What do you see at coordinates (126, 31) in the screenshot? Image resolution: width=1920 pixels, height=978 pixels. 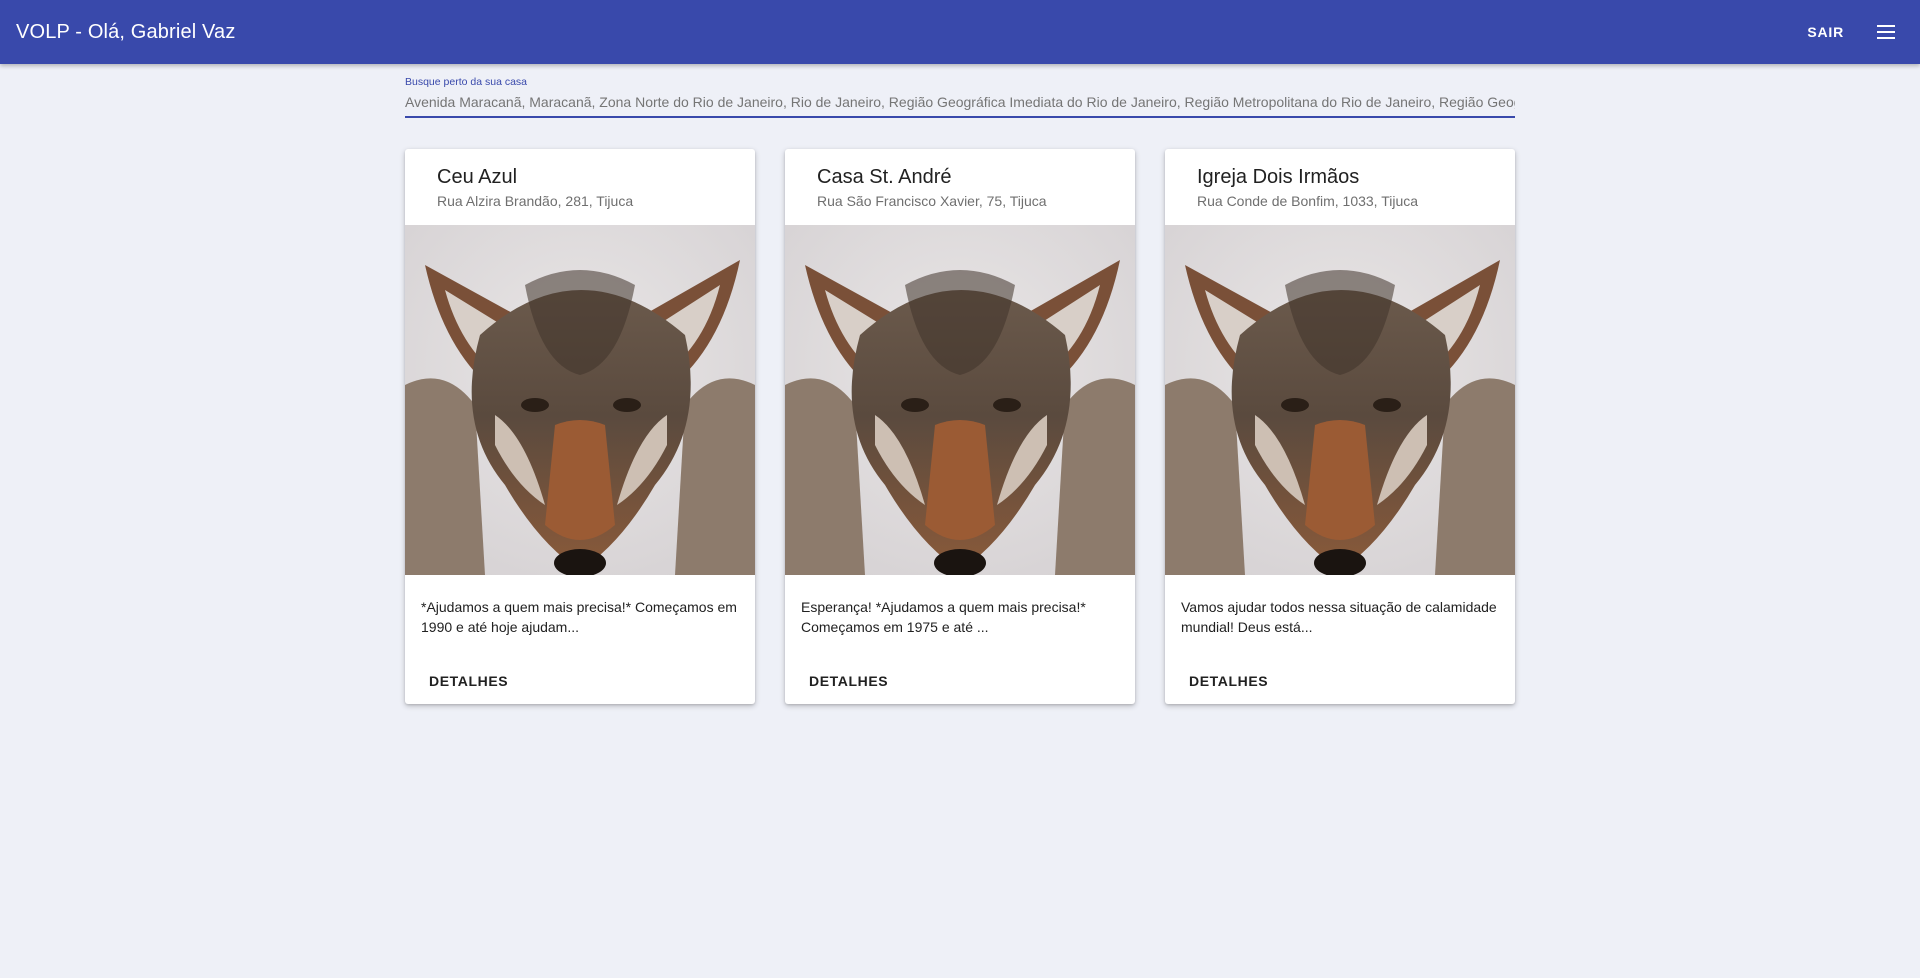 I see `app-title: VOLP - Olá, Gabriel Vaz` at bounding box center [126, 31].